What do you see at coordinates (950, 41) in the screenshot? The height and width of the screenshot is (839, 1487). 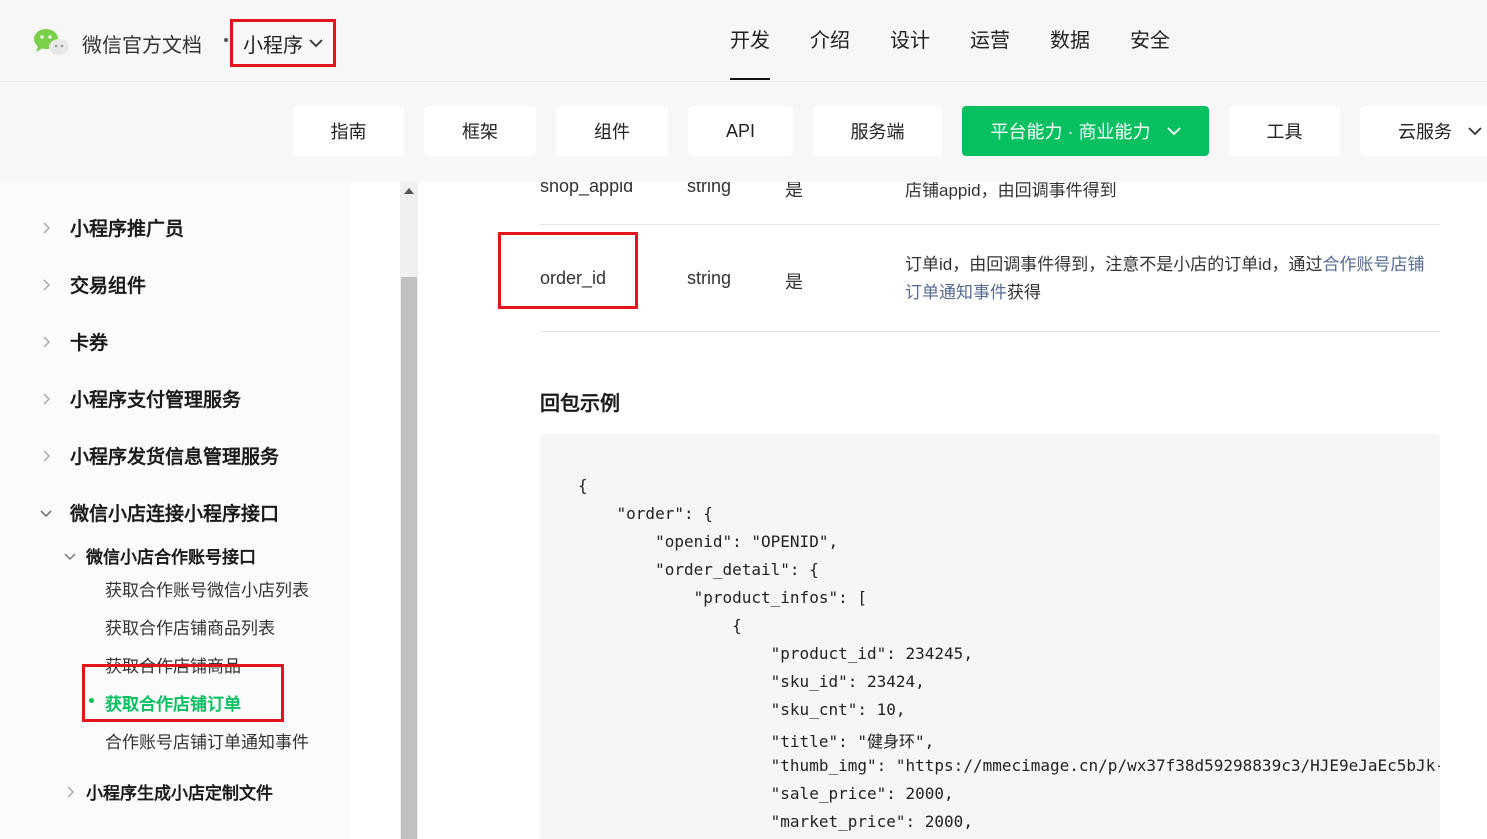 I see `main-nav: 开发 介绍 设计 运营 数据 安全` at bounding box center [950, 41].